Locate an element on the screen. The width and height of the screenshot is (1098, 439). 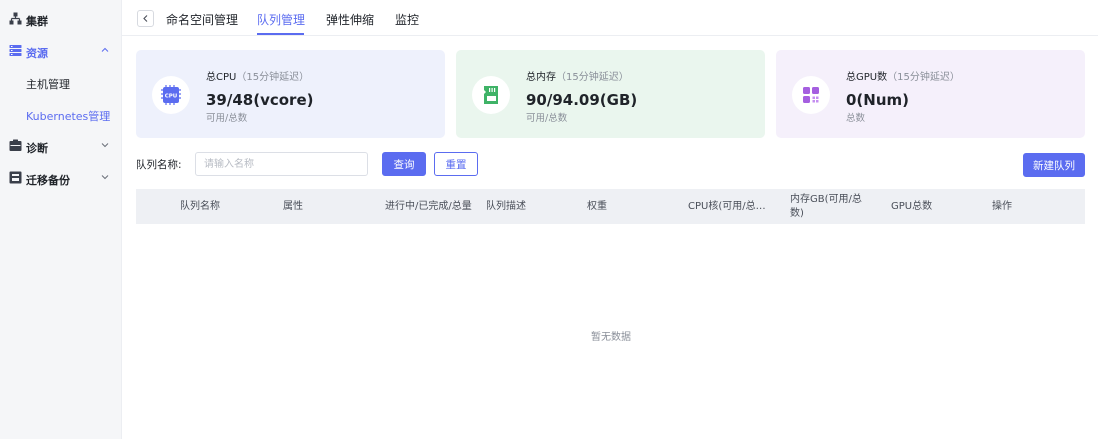
card-title: 总GPU数（15分钟延迟） is located at coordinates (903, 75).